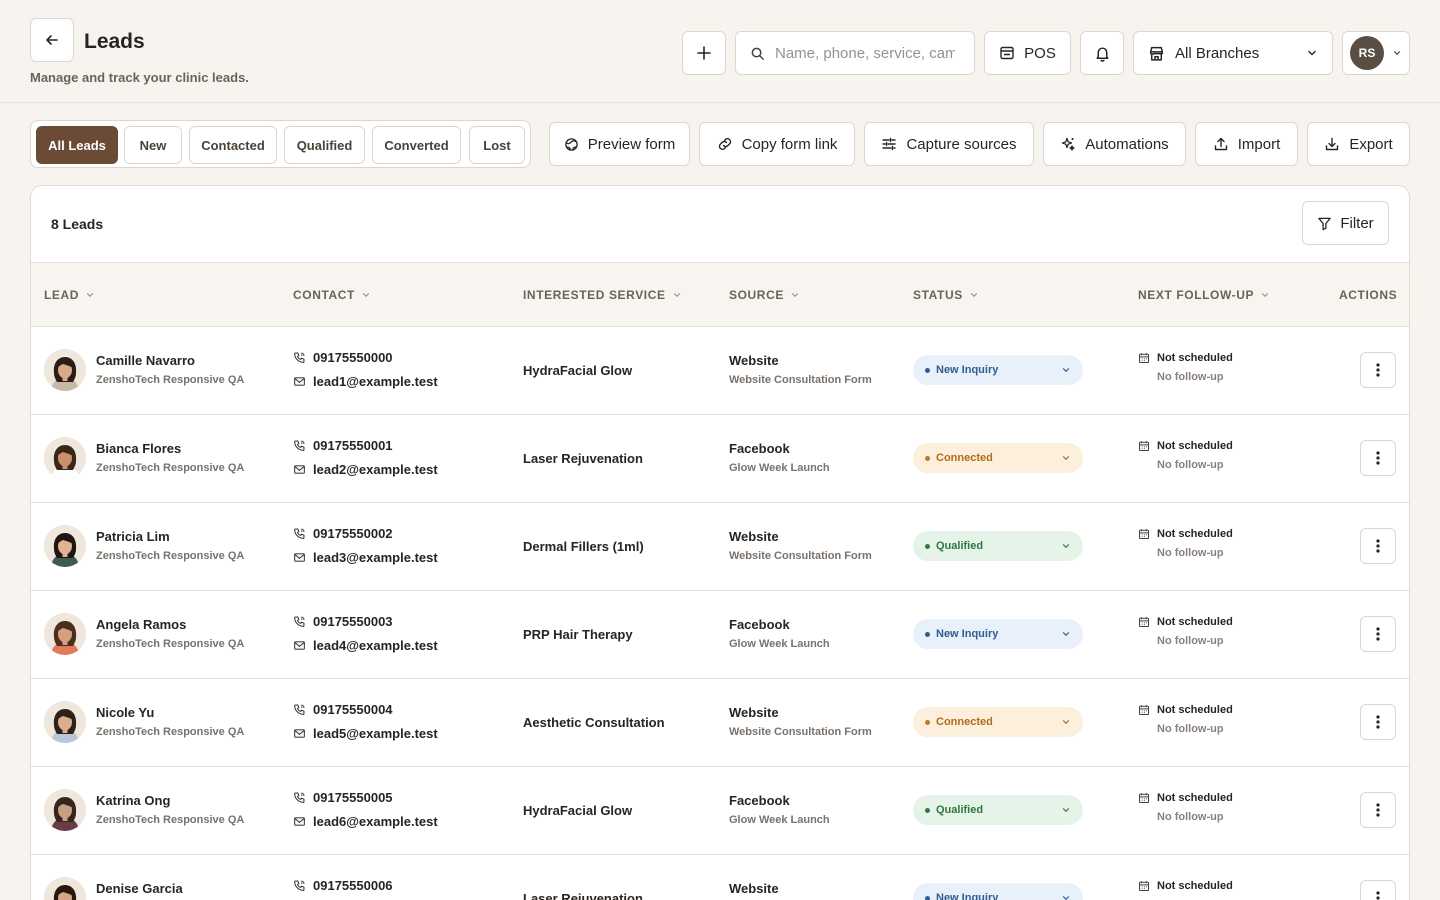  I want to click on lead-source-detail: Website Consultation Form, so click(800, 732).